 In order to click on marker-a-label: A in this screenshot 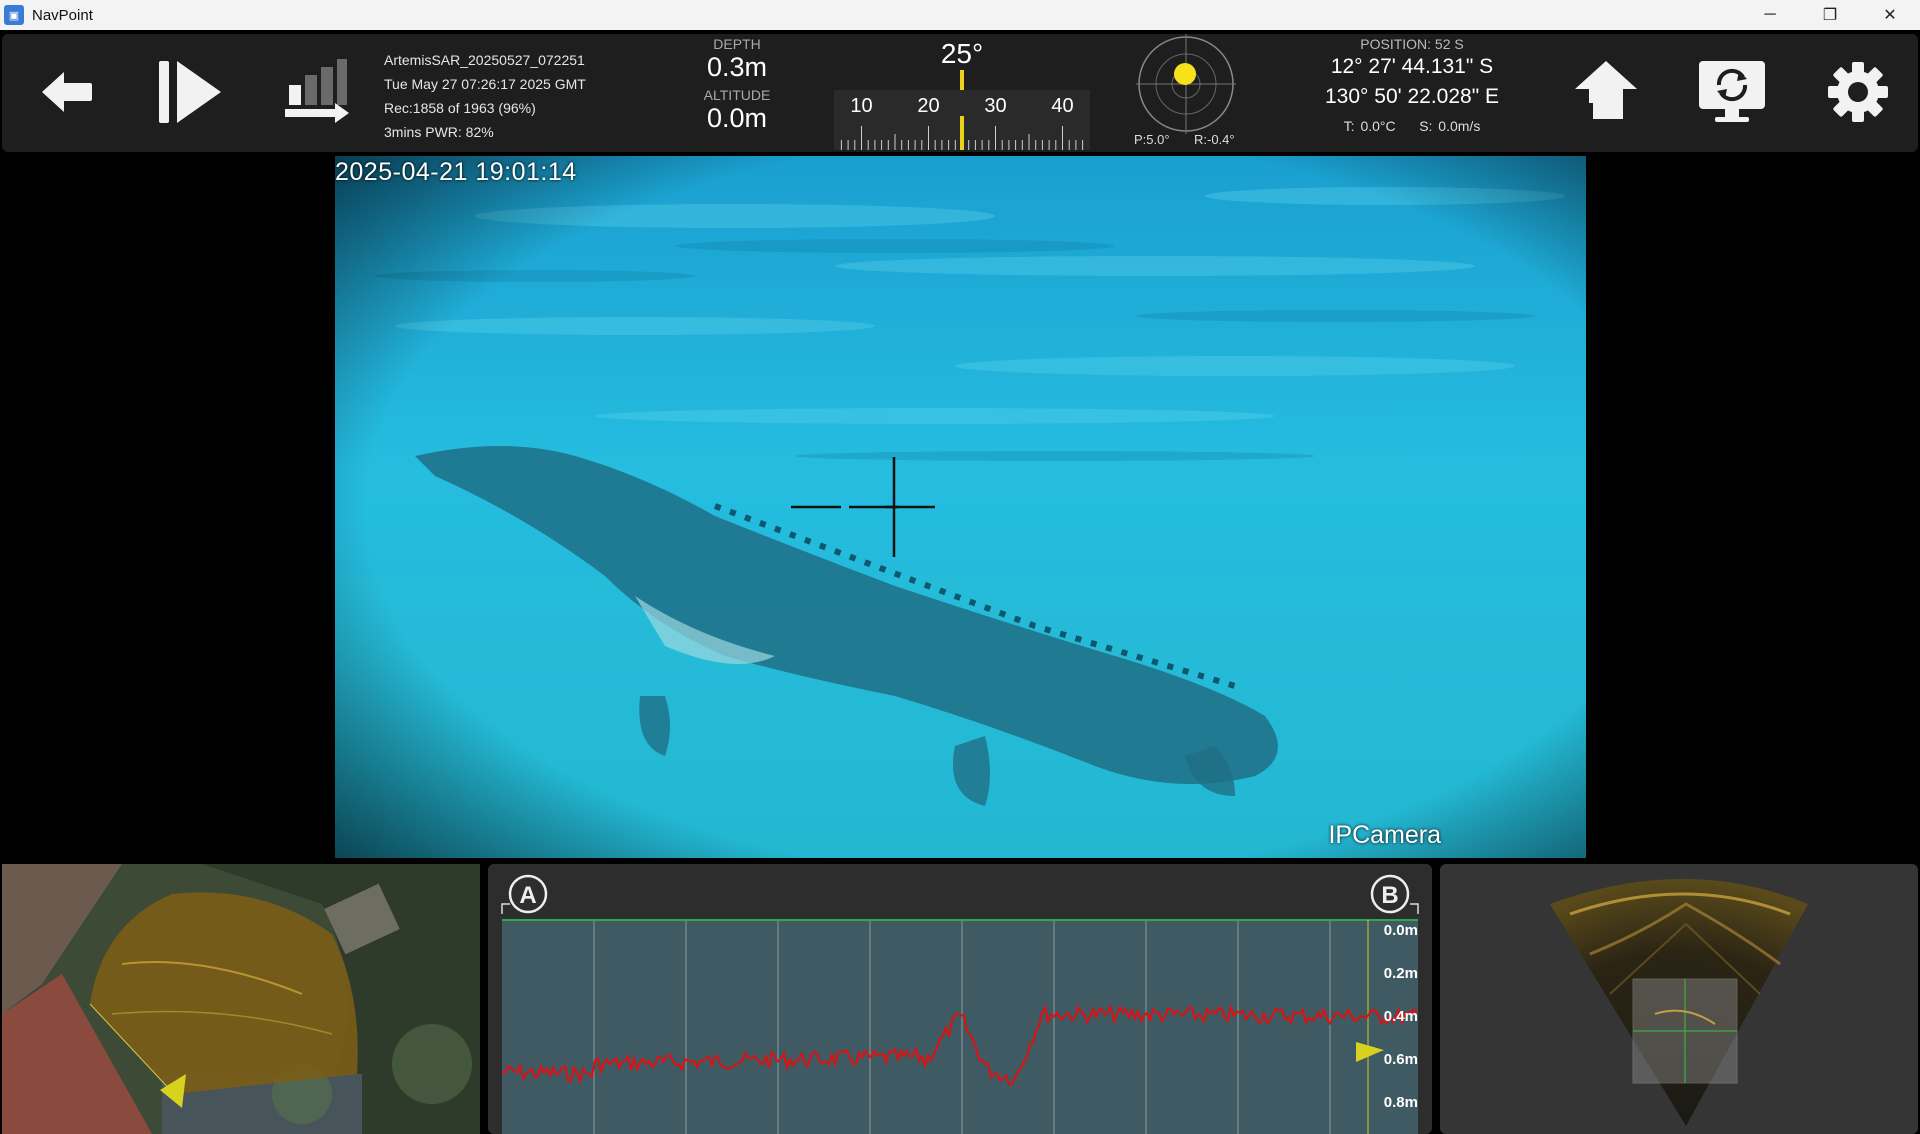, I will do `click(527, 895)`.